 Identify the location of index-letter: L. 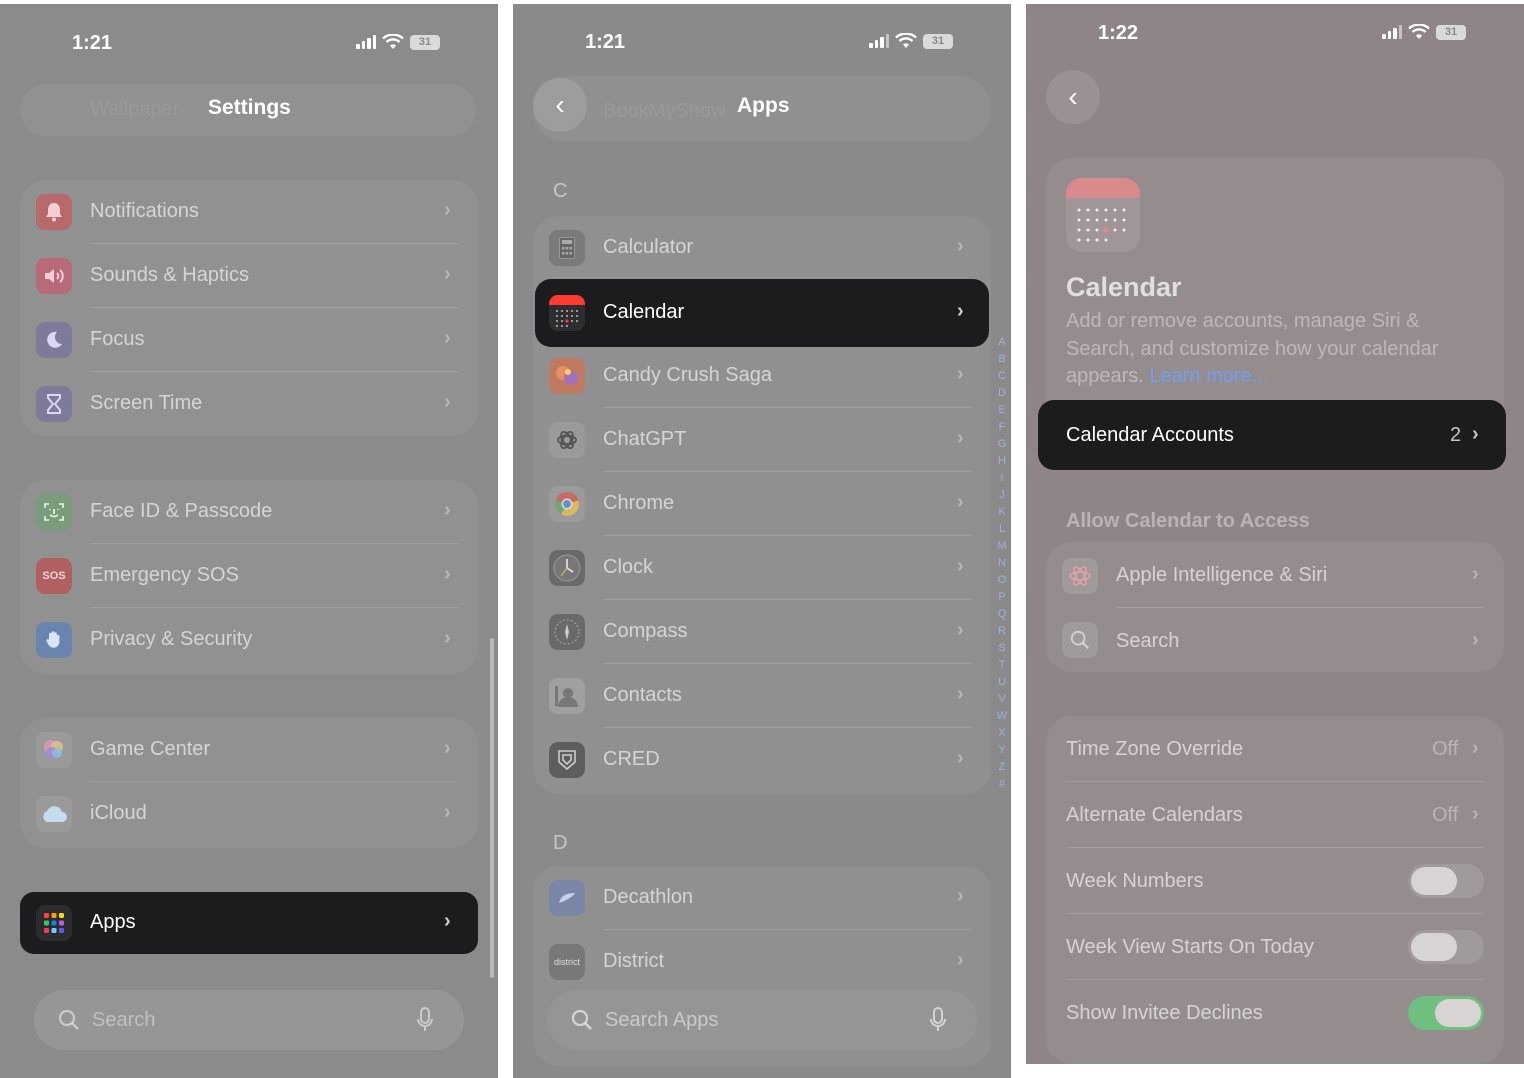
(1002, 529).